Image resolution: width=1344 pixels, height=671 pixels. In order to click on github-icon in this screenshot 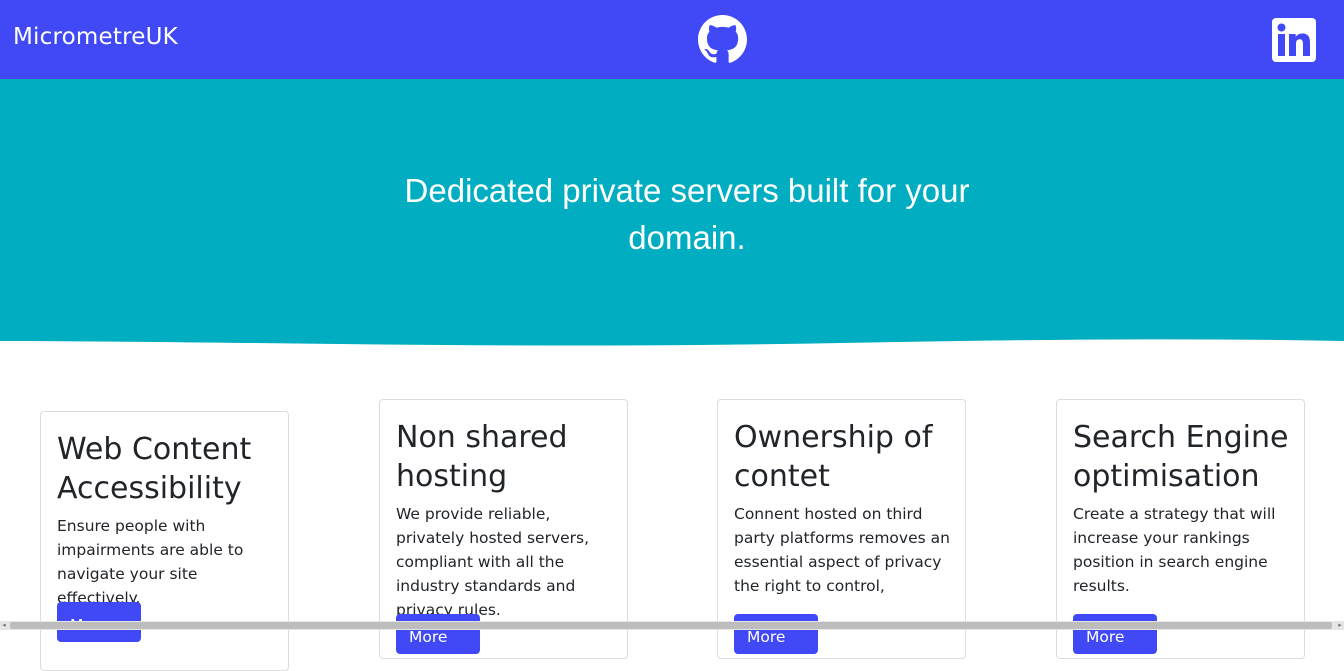, I will do `click(722, 39)`.